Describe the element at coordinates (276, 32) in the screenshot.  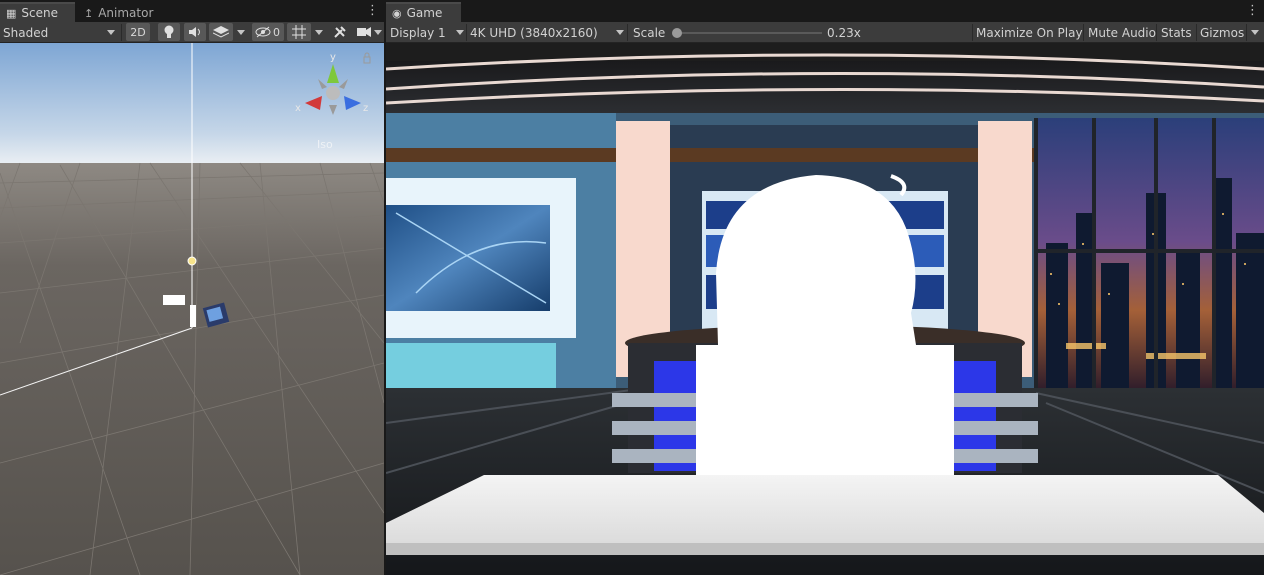
I see `hidden-objects-count: 0` at that location.